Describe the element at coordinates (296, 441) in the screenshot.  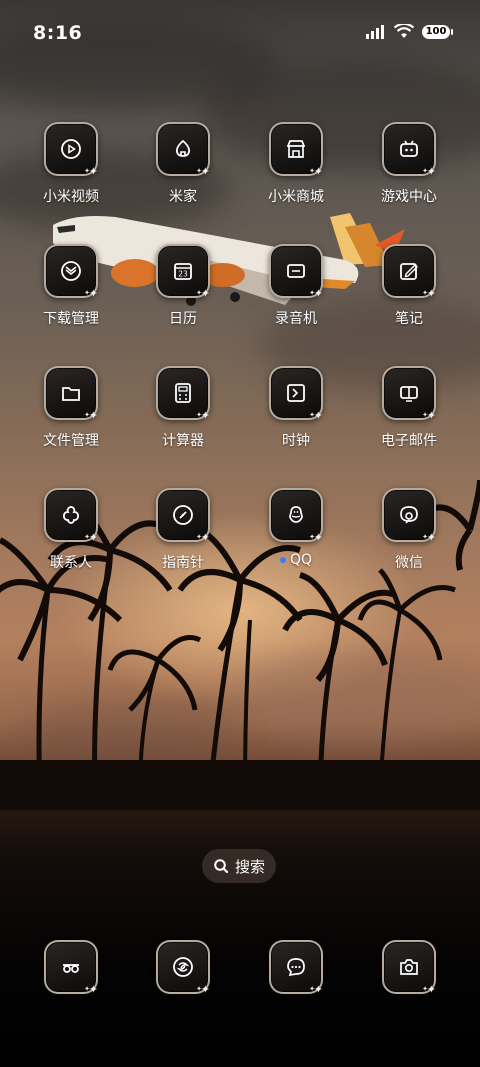
I see `app-label: 时钟` at that location.